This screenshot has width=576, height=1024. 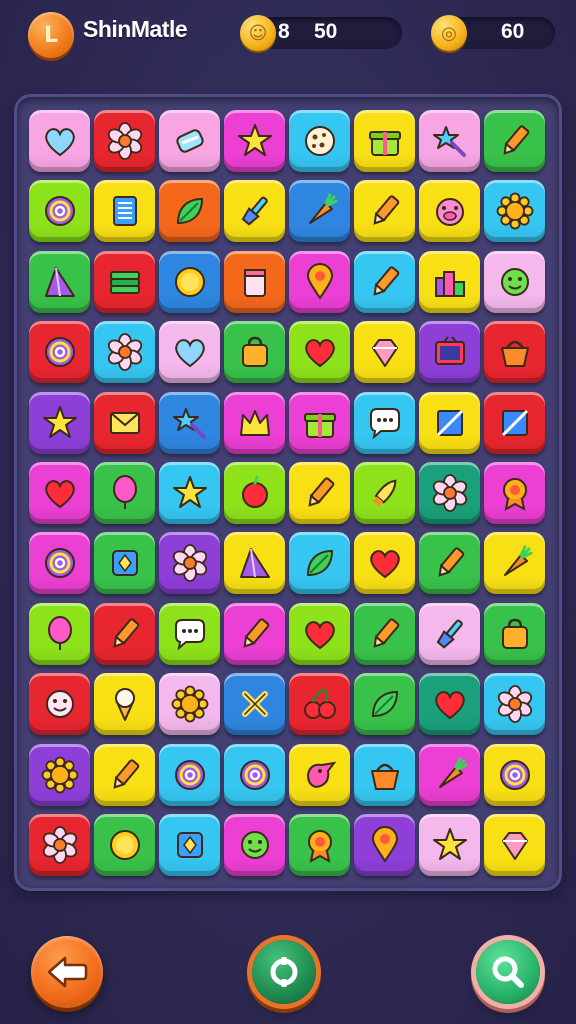 I want to click on hint-search-button, so click(x=508, y=972).